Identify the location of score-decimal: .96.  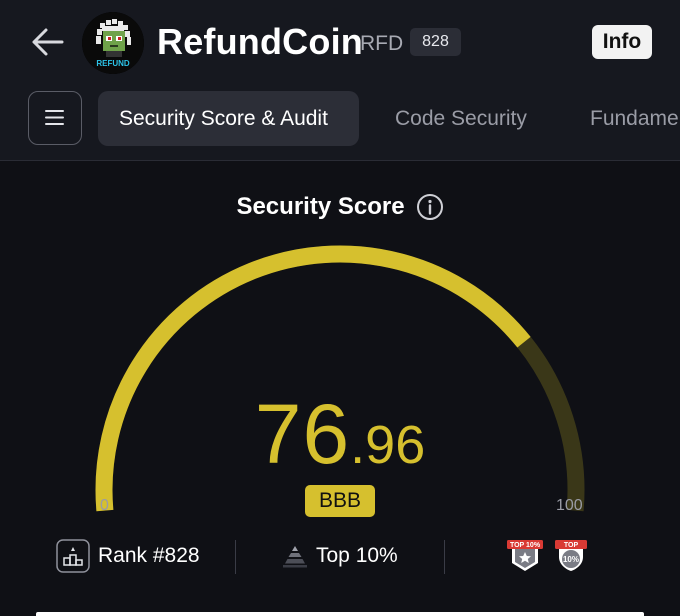
(388, 445).